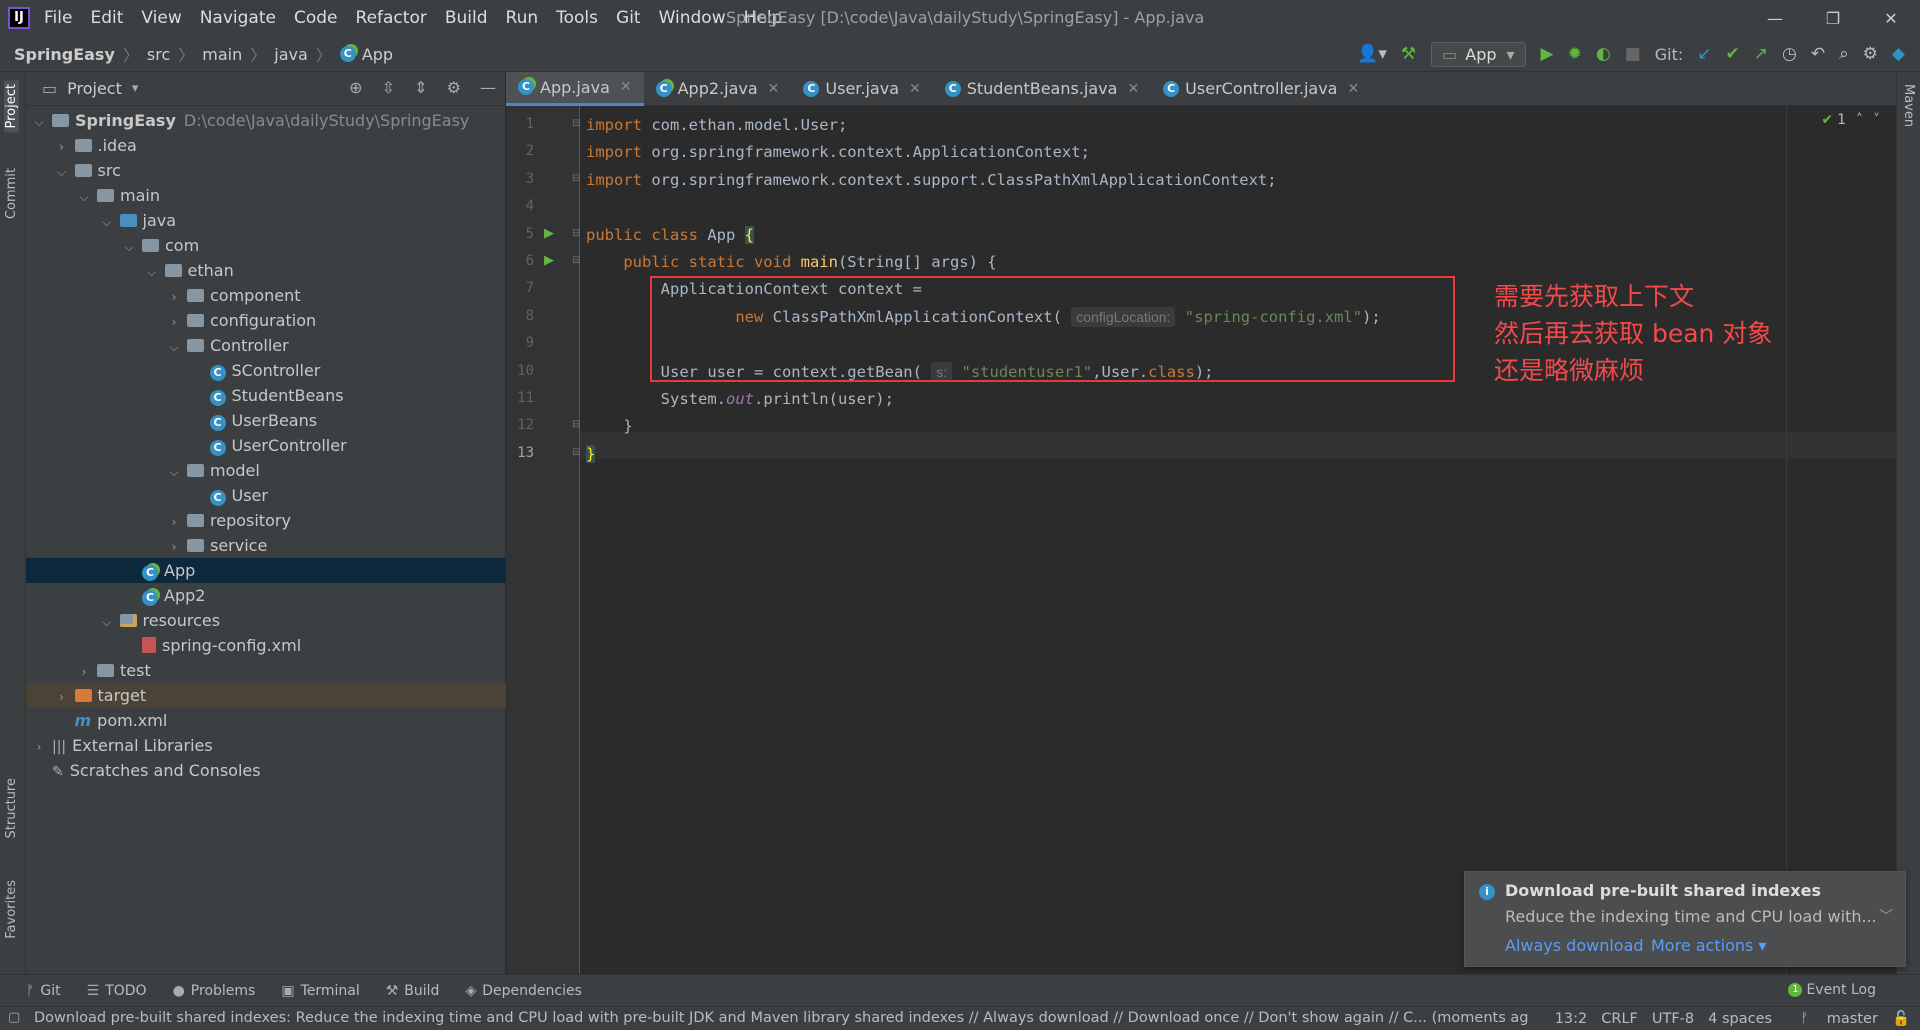 This screenshot has height=1030, width=1920. Describe the element at coordinates (1789, 54) in the screenshot. I see `history-icon: ◷` at that location.